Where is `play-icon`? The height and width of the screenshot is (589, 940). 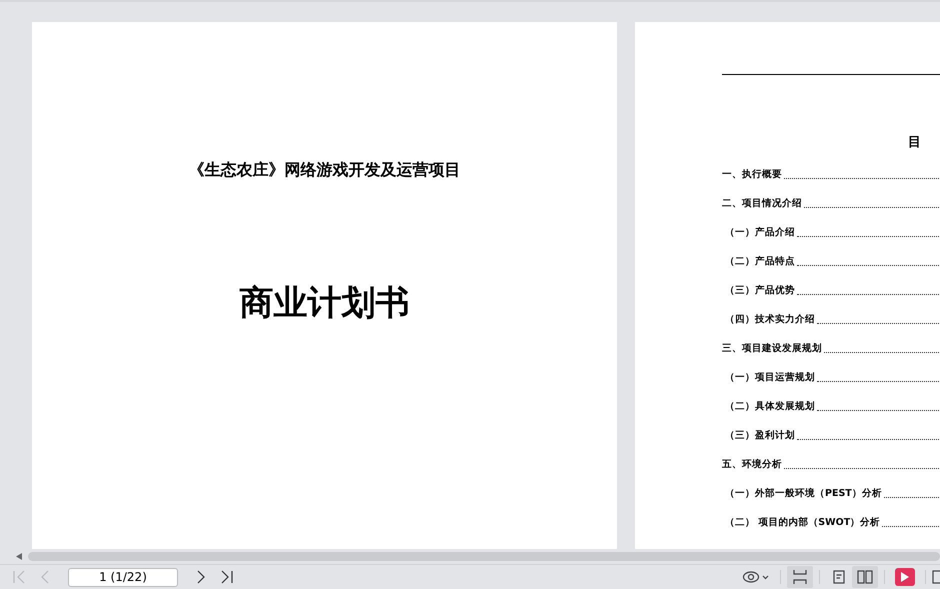
play-icon is located at coordinates (905, 577).